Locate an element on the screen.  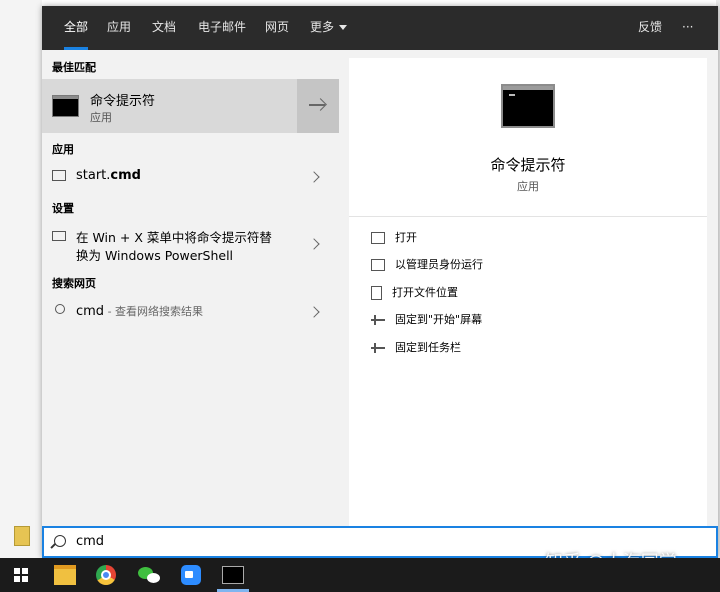
result-setting-line2: 换为 Windows PowerShell is located at coordinates (155, 255).